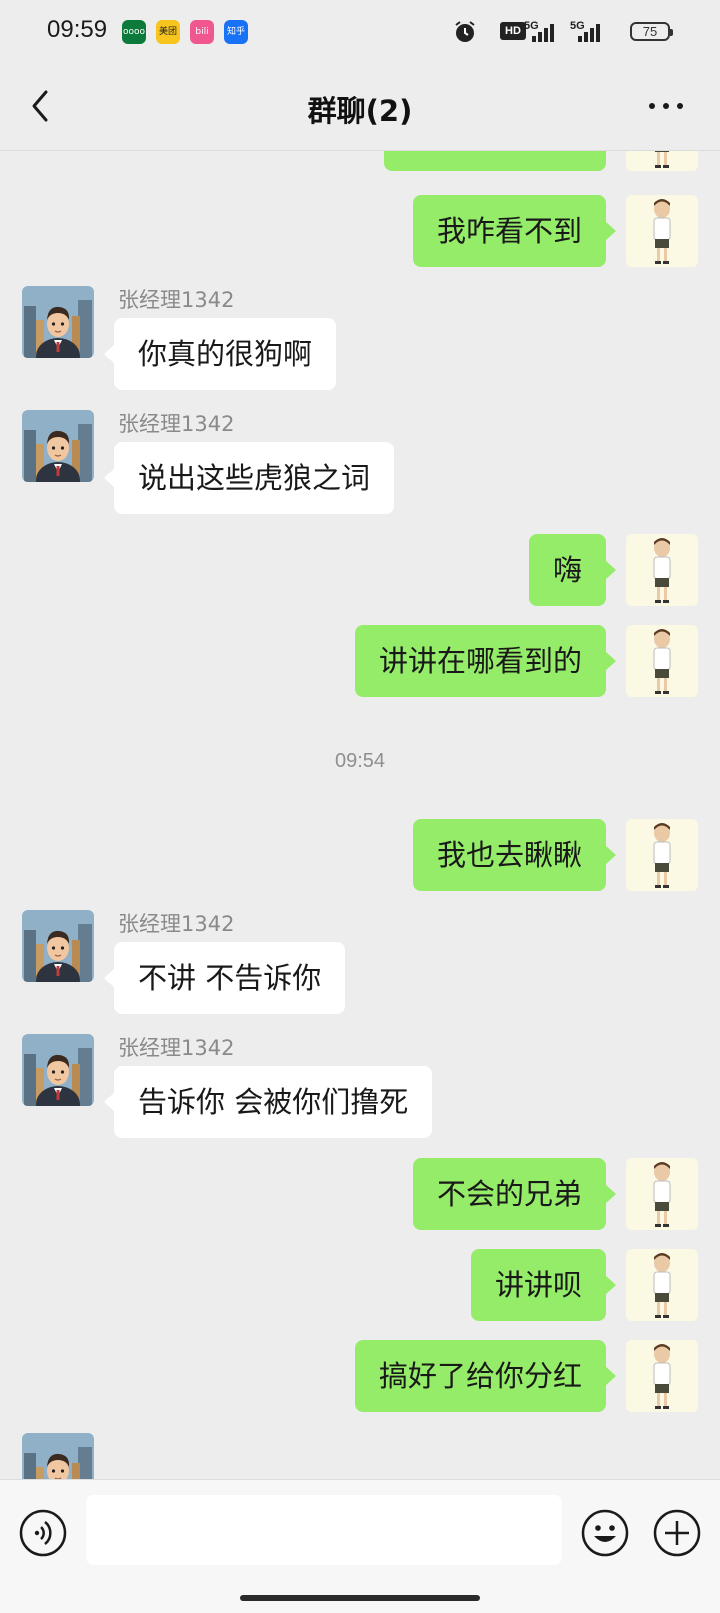  I want to click on message-bubble: 告诉你 会被你们撸死, so click(268, 1102).